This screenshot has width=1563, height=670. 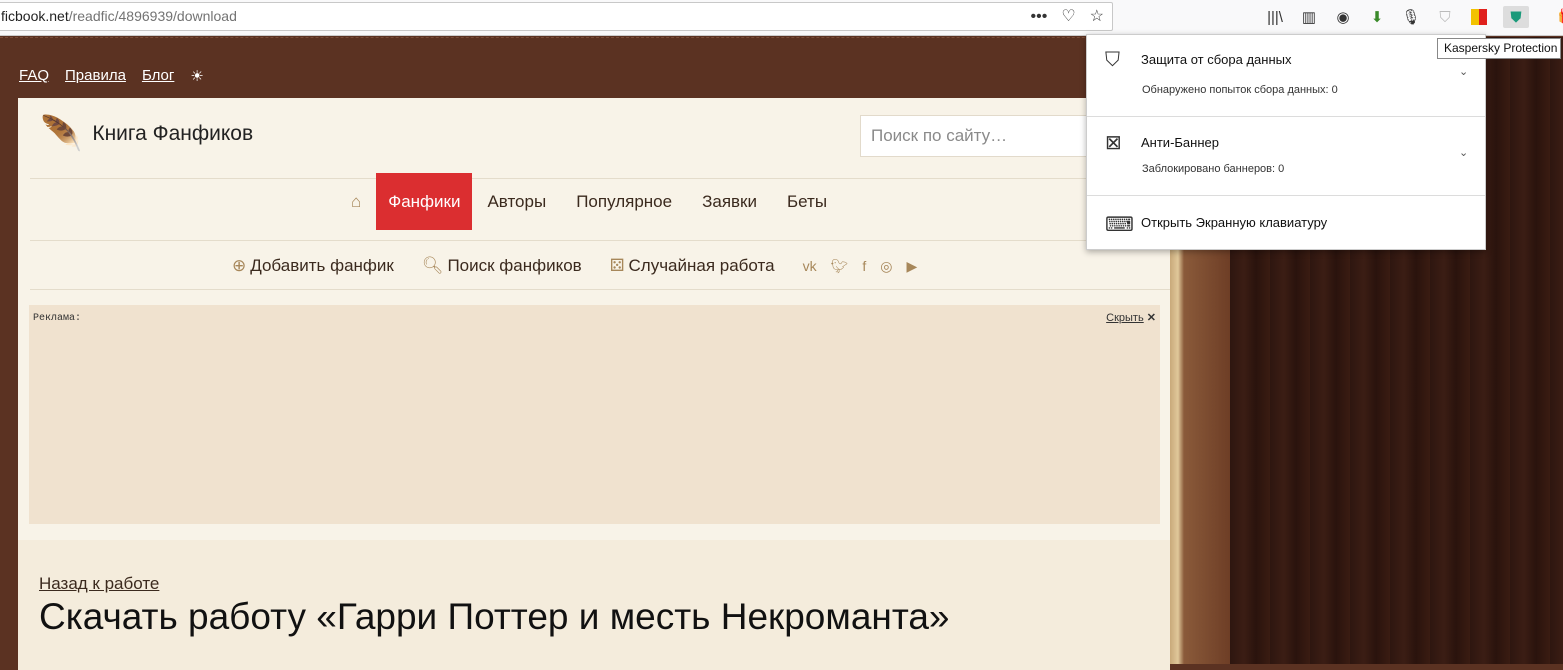 What do you see at coordinates (1216, 59) in the screenshot?
I see `section-title: Защита от сбора данных` at bounding box center [1216, 59].